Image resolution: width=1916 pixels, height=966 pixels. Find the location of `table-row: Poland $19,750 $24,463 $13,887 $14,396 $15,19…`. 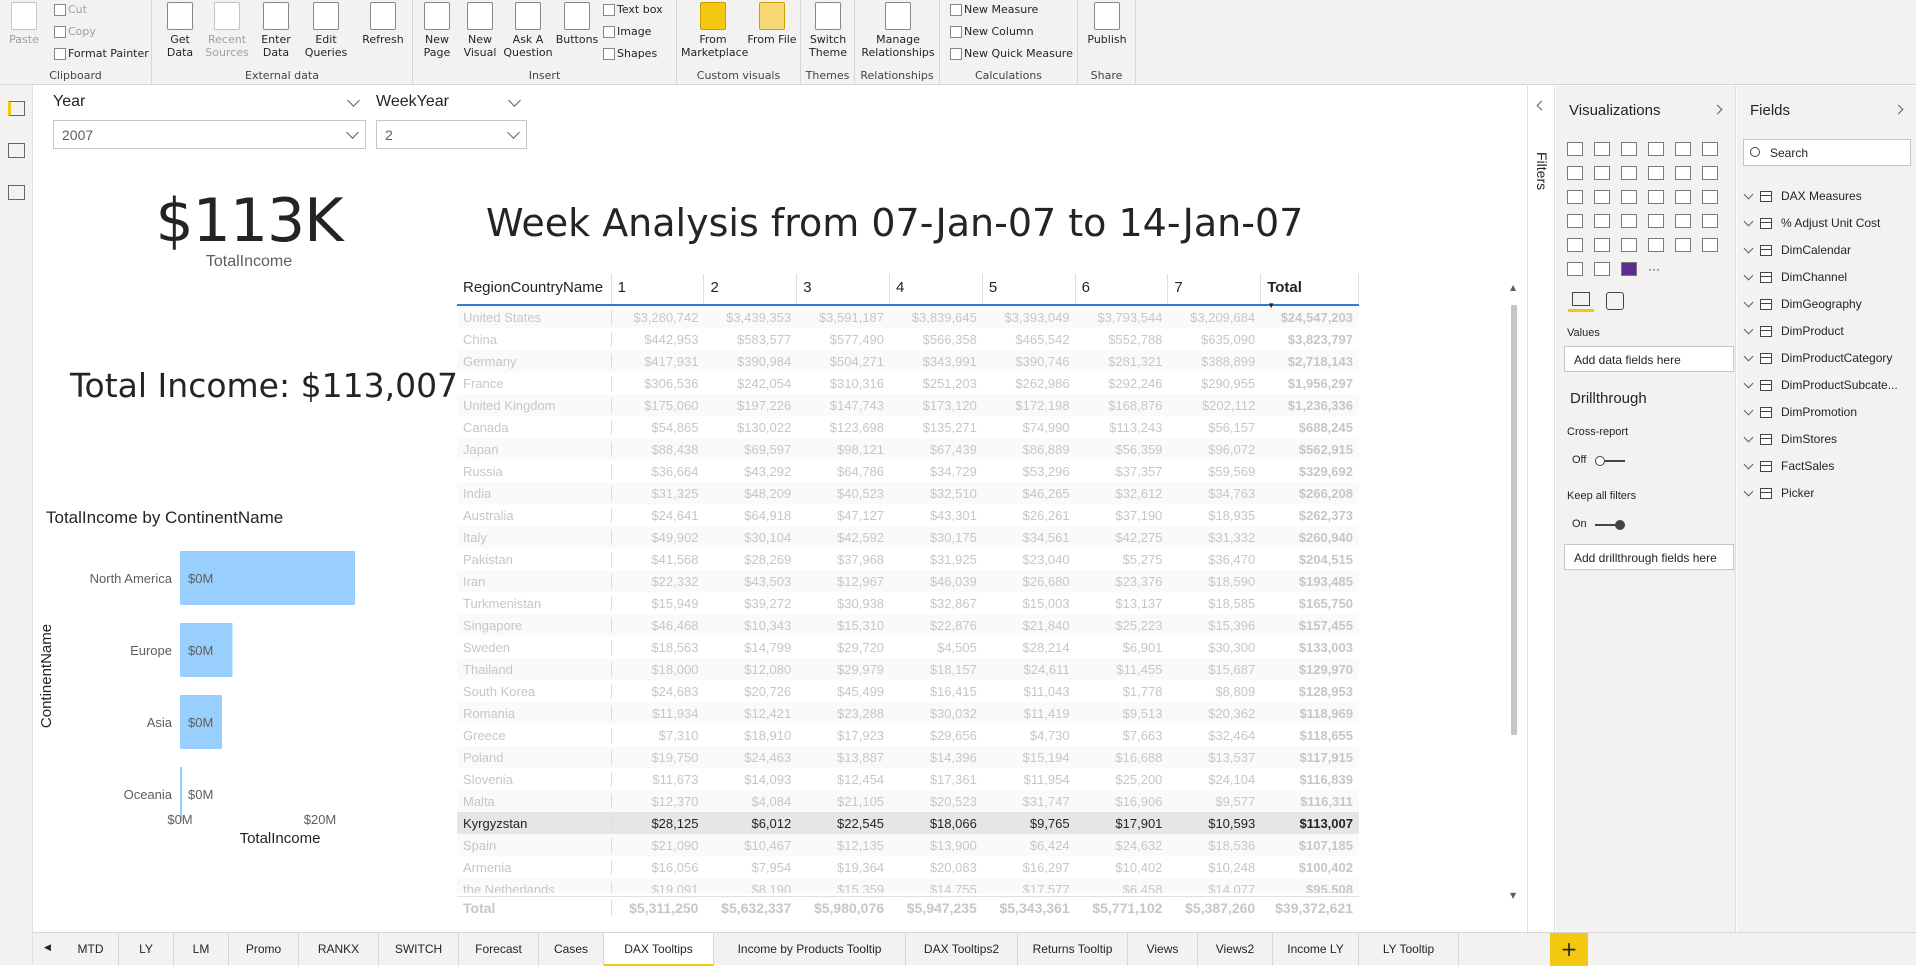

table-row: Poland $19,750 $24,463 $13,887 $14,396 $15,19… is located at coordinates (908, 757).